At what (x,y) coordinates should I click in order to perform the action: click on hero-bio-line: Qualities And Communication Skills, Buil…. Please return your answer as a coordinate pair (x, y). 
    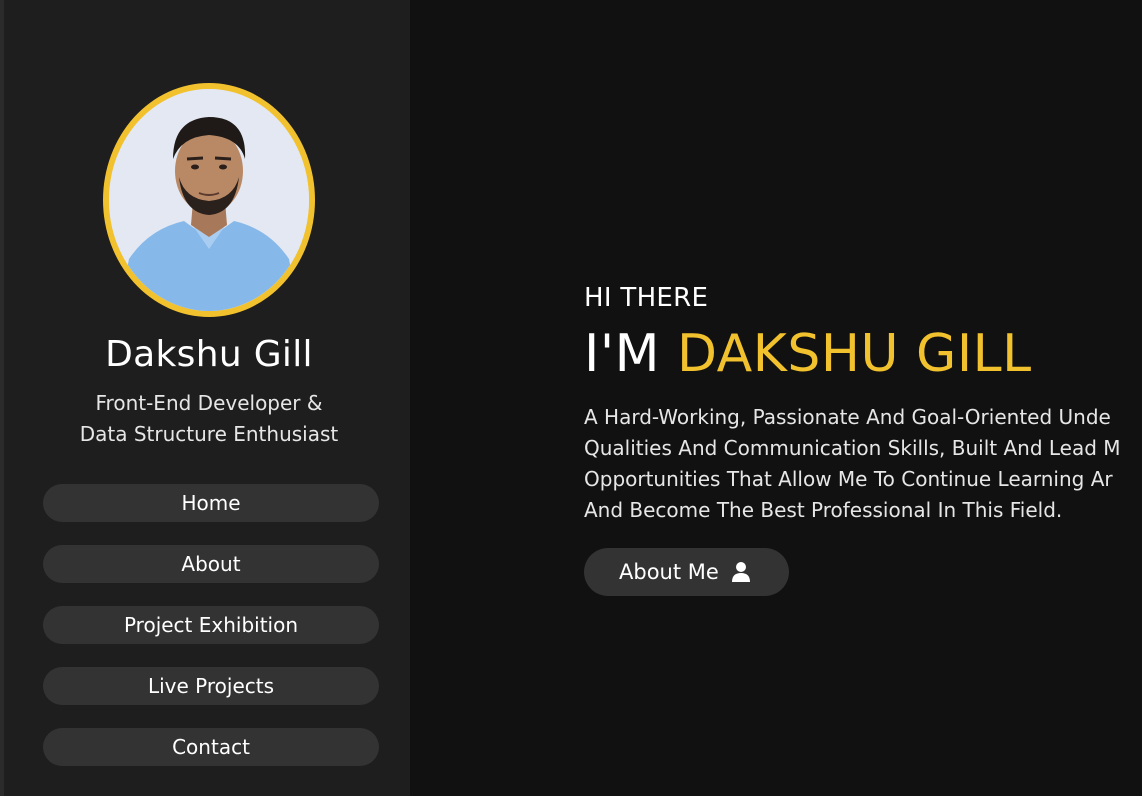
    Looking at the image, I should click on (852, 448).